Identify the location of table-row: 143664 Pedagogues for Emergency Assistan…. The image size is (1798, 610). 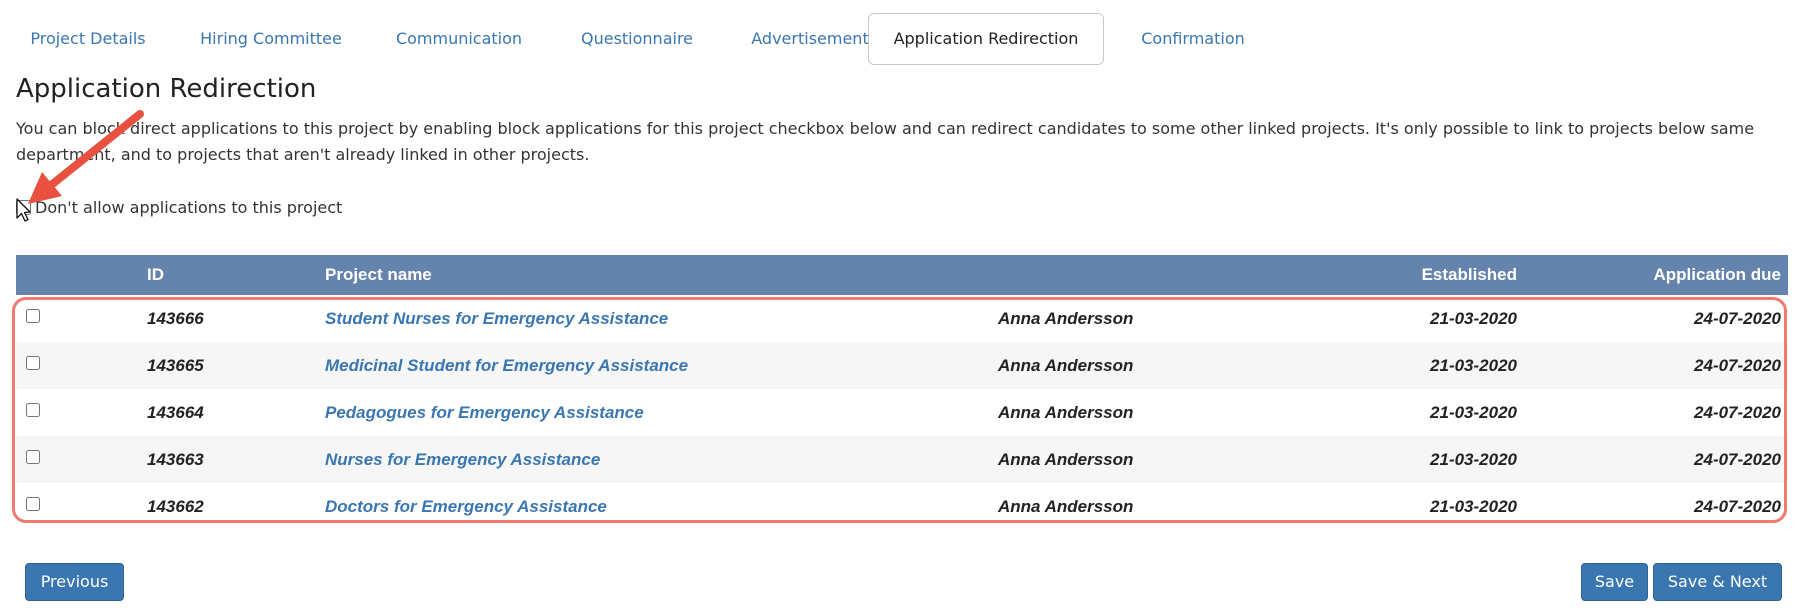
(902, 412).